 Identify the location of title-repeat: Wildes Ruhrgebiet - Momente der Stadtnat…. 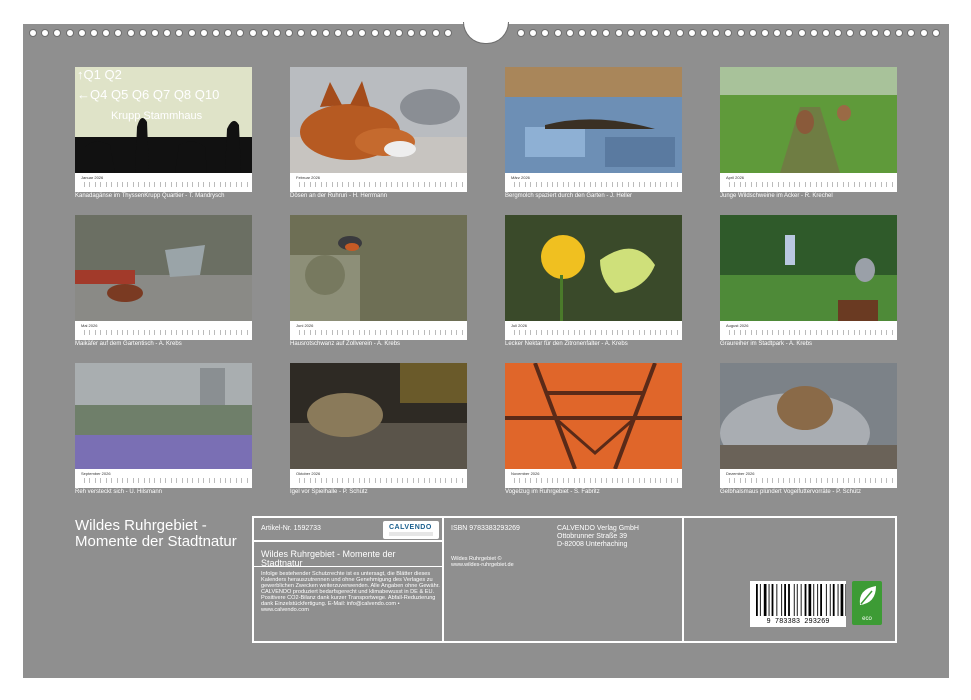
(328, 558).